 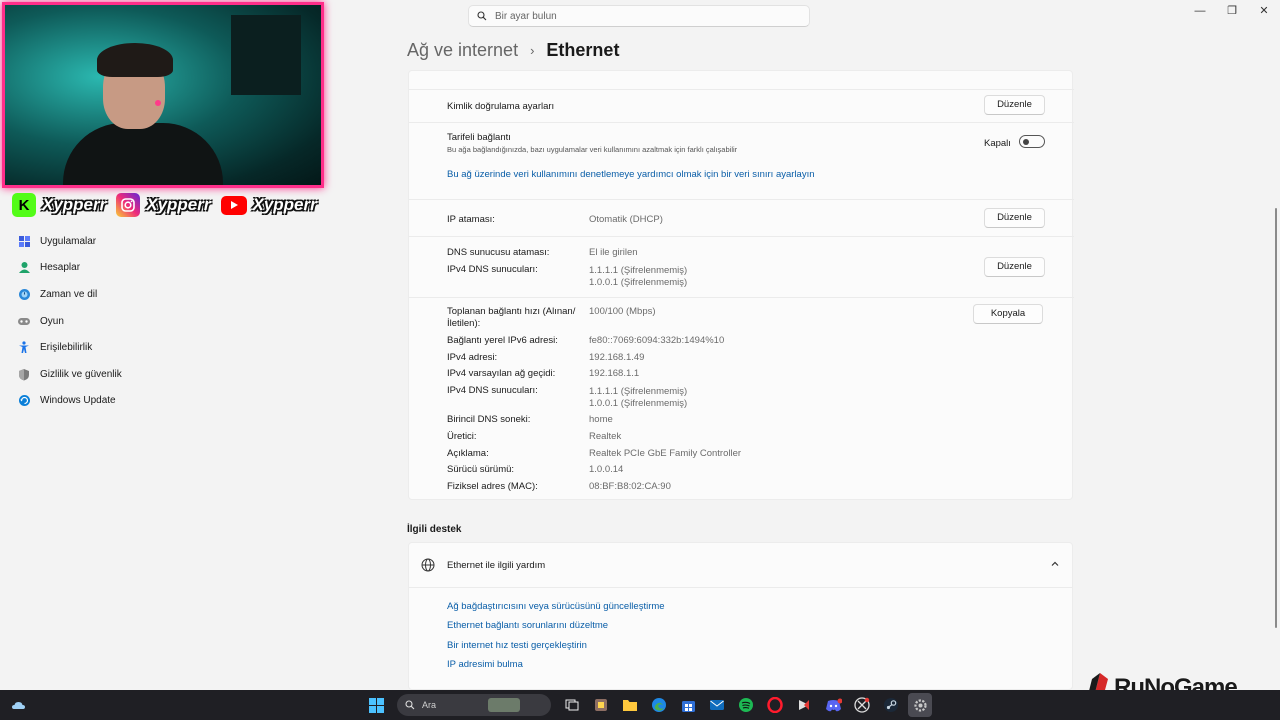 I want to click on ip-assignment-edit-button: Düzenle, so click(x=1014, y=218).